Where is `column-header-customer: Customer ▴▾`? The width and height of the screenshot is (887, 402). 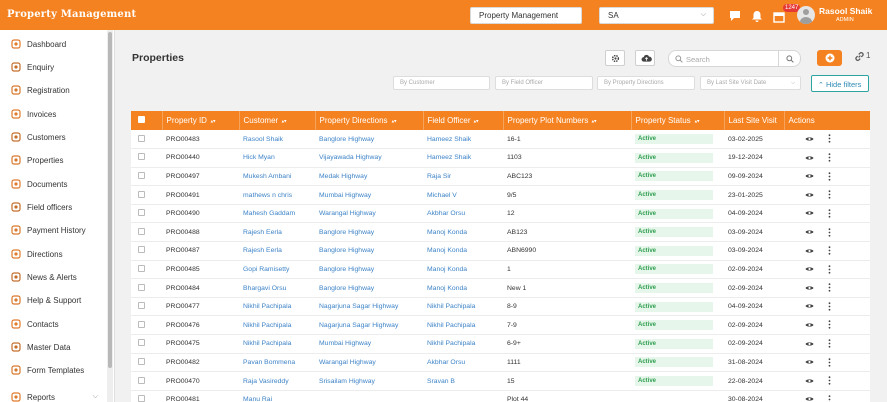
column-header-customer: Customer ▴▾ is located at coordinates (277, 120).